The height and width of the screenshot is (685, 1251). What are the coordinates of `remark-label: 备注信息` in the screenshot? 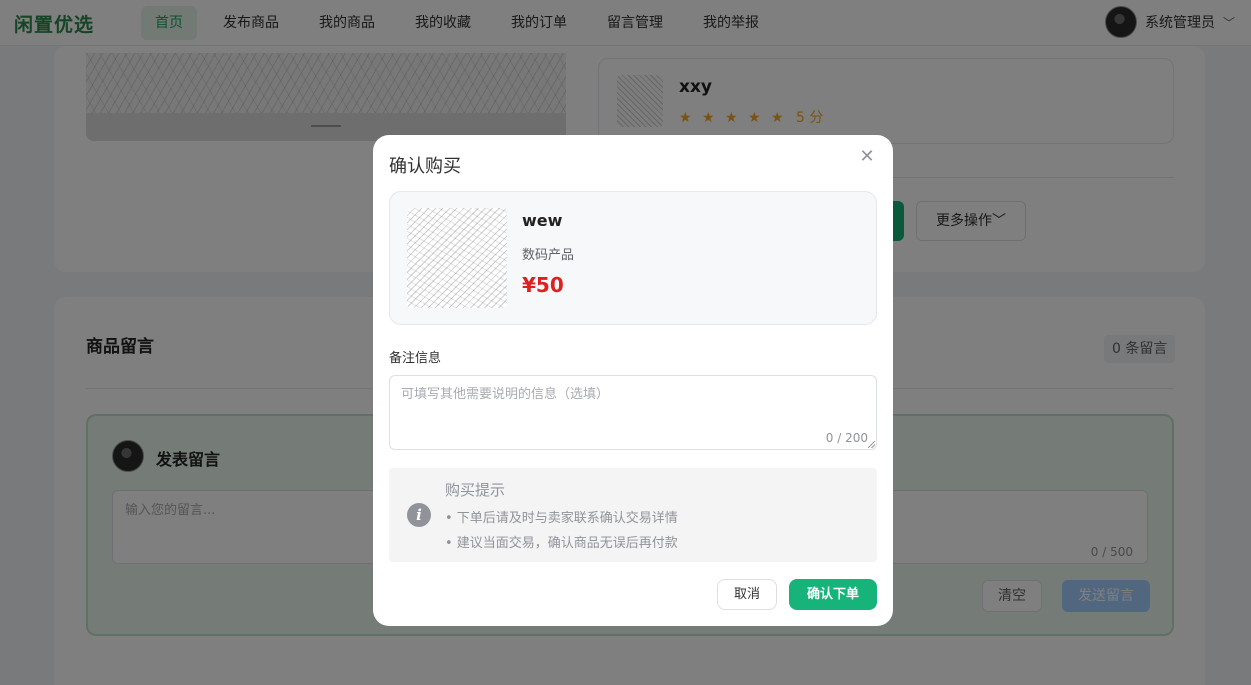 It's located at (415, 358).